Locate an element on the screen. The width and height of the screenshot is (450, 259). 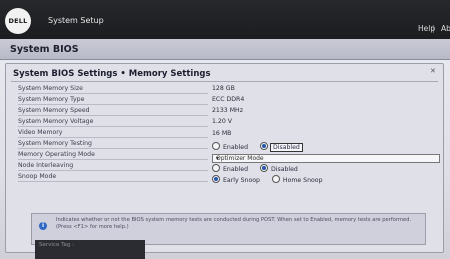
snoop-mode-radio-group: Early Snoop Home Snoop is located at coordinates (272, 179).